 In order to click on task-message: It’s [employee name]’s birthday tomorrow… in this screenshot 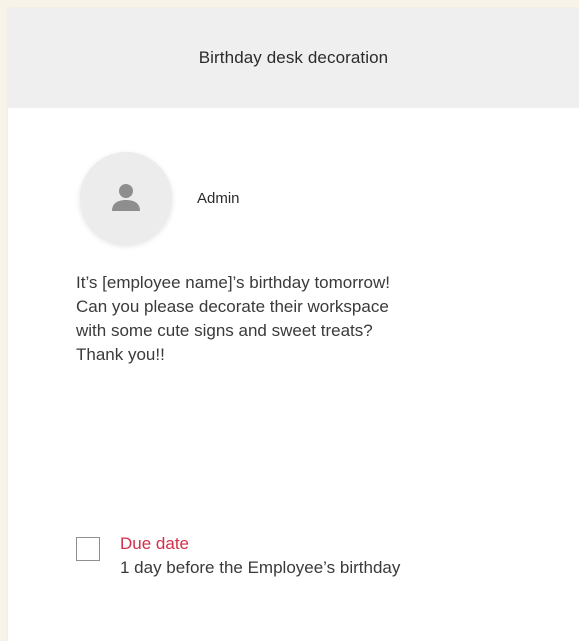, I will do `click(316, 319)`.